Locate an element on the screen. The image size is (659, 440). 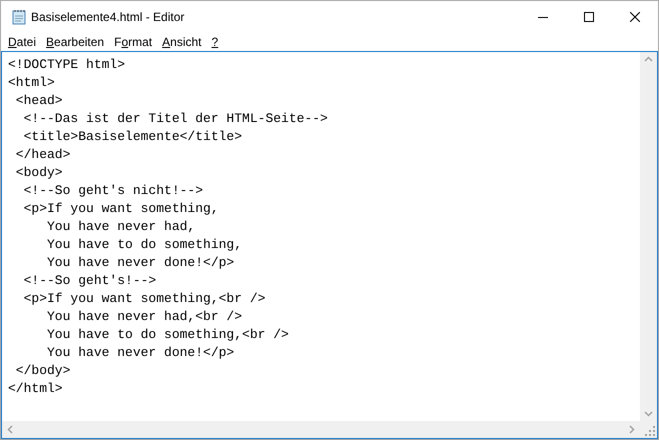
scroll-left-icon is located at coordinates (10, 429).